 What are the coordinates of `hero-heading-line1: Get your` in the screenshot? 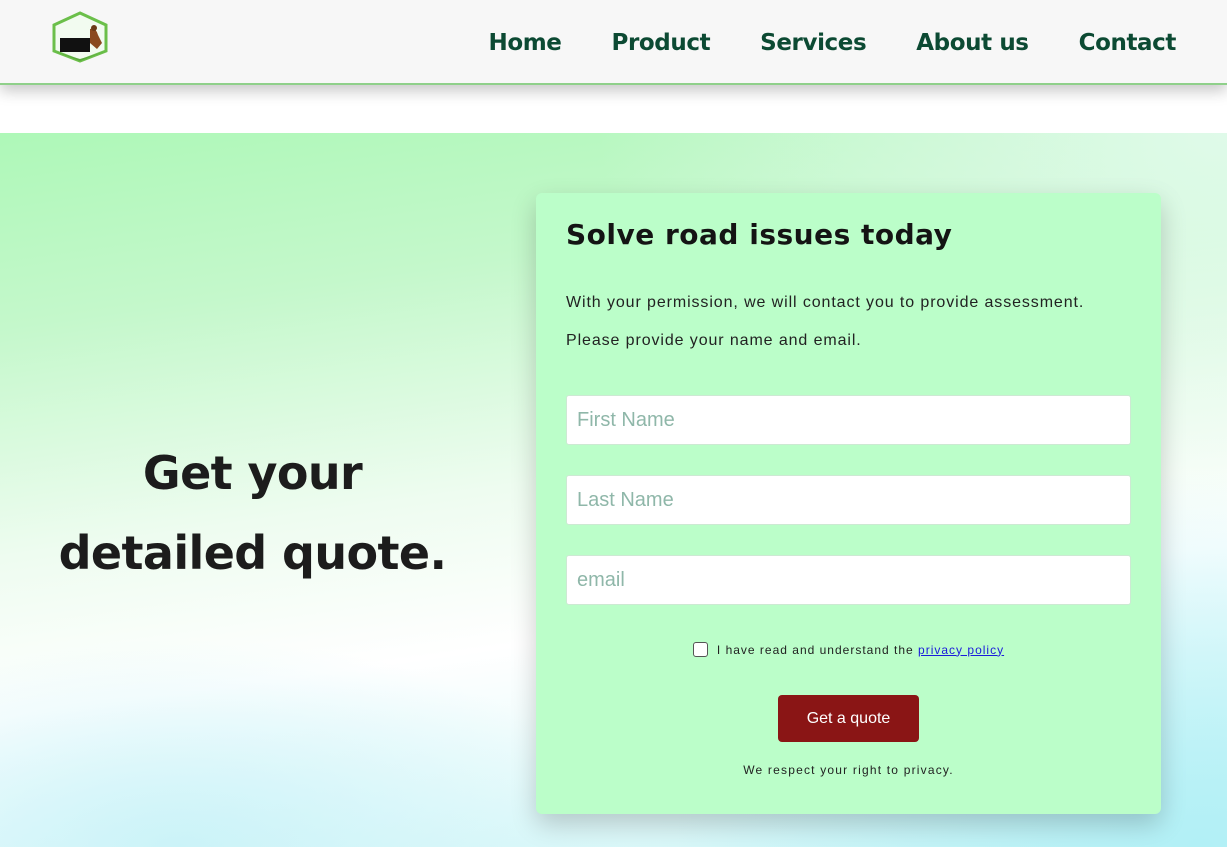 It's located at (252, 473).